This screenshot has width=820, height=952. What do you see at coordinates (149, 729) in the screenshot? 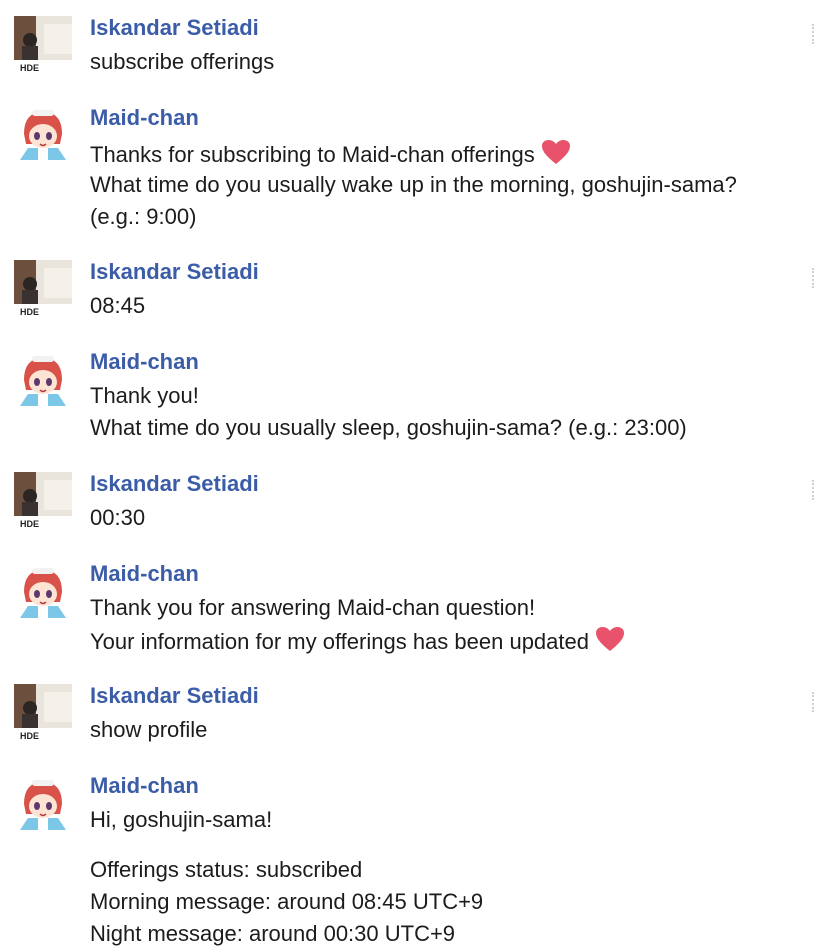
I see `message-text: show profile` at bounding box center [149, 729].